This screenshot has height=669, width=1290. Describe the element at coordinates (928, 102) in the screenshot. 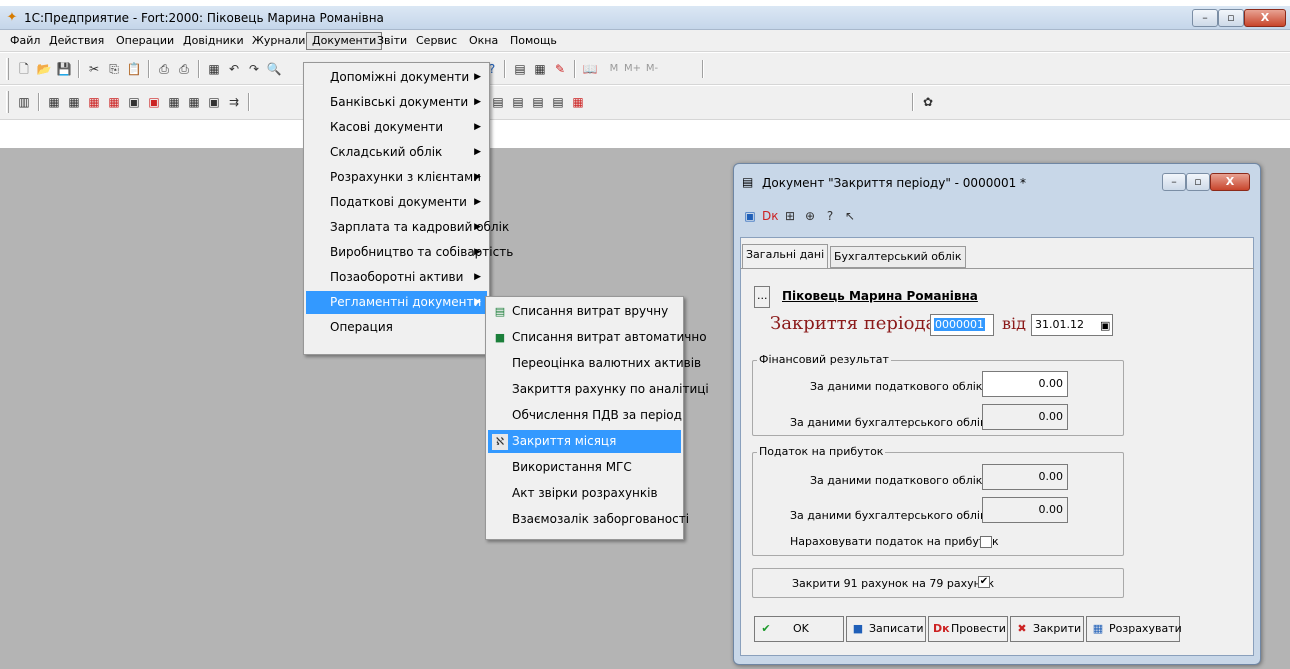

I see `settings-icon: ✿` at that location.